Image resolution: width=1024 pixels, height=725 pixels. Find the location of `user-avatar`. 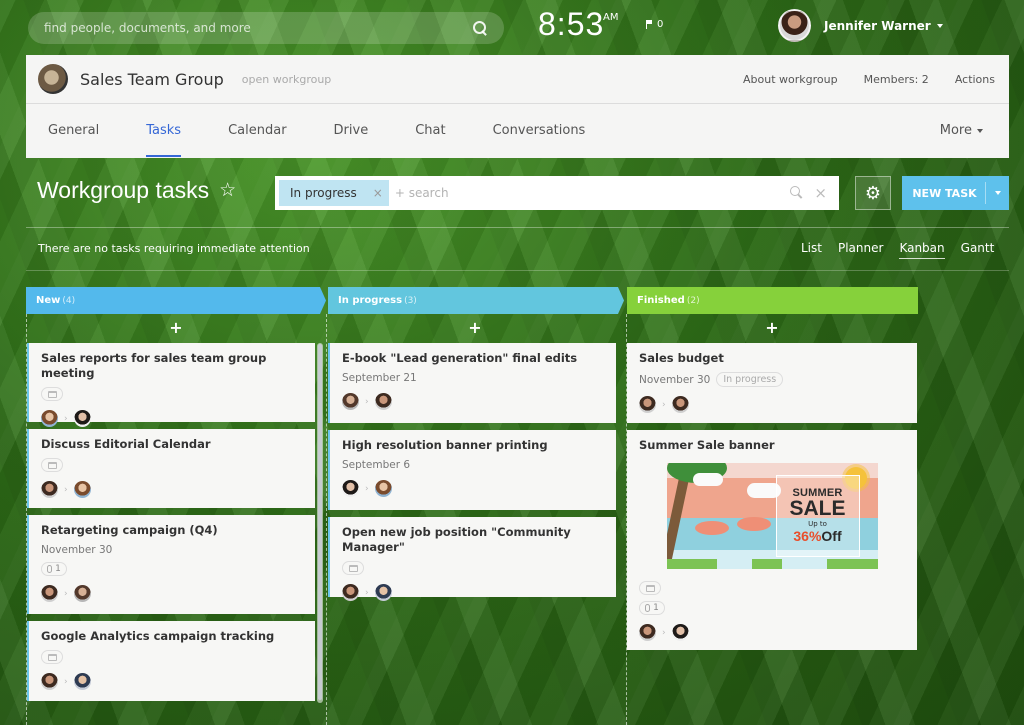

user-avatar is located at coordinates (794, 25).